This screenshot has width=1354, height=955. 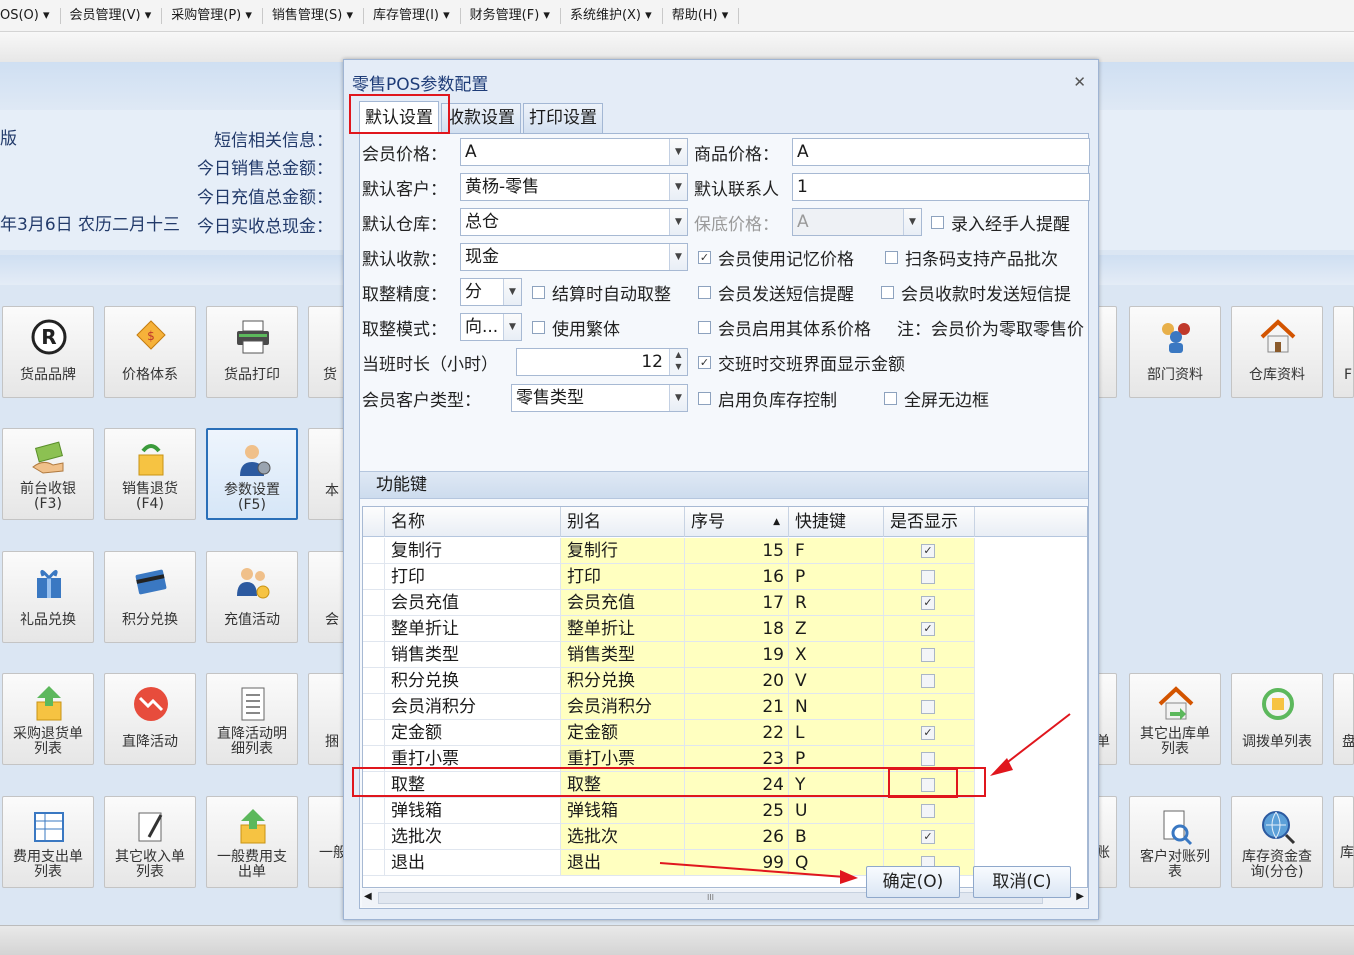 What do you see at coordinates (252, 719) in the screenshot?
I see `tile-direct-discount-detail: 直降活动明 细列表` at bounding box center [252, 719].